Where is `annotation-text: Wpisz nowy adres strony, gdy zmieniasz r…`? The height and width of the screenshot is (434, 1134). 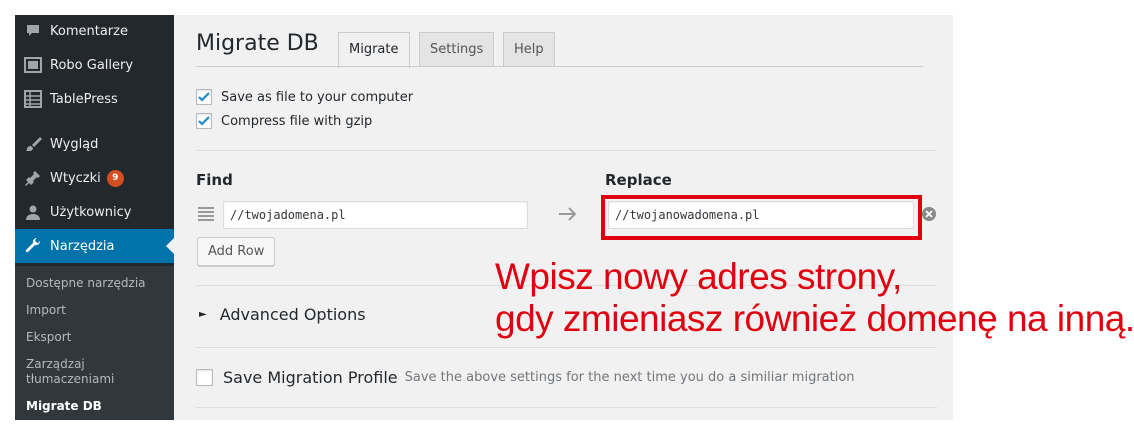
annotation-text: Wpisz nowy adres strony, gdy zmieniasz r… is located at coordinates (814, 298).